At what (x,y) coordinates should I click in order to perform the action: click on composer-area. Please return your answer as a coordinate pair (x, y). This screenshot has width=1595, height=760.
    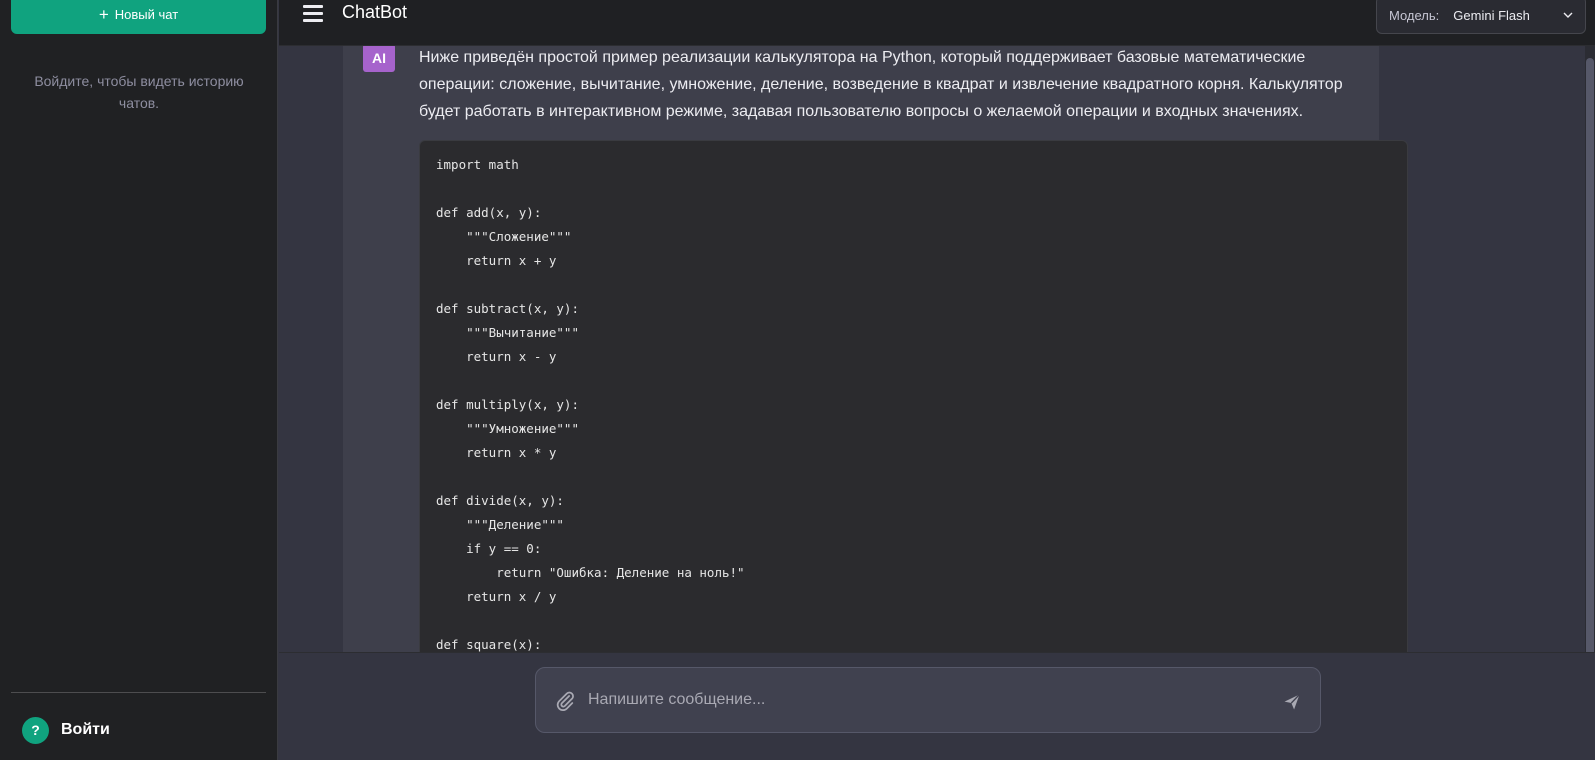
    Looking at the image, I should click on (937, 706).